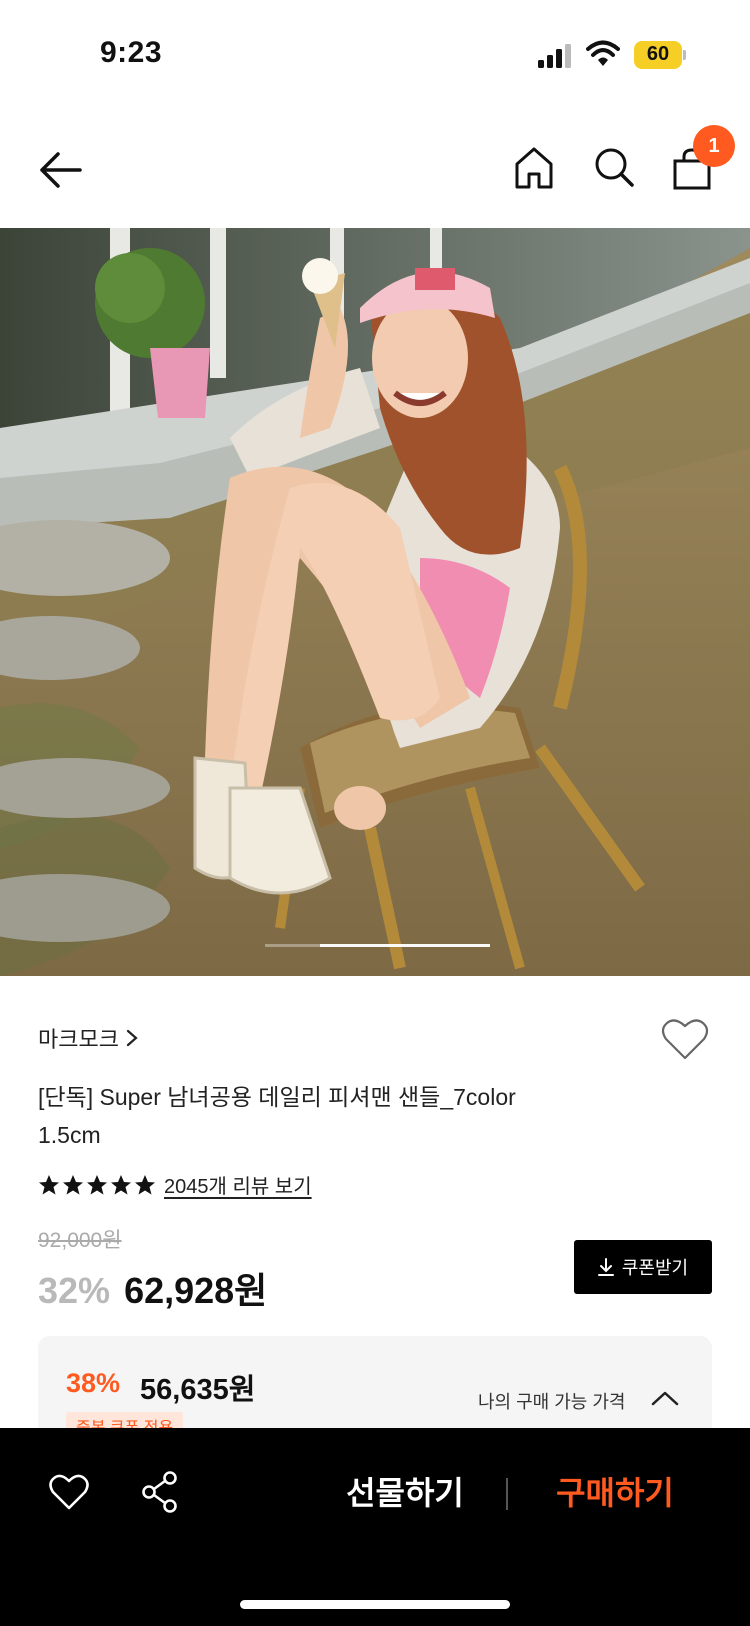  Describe the element at coordinates (615, 1493) in the screenshot. I see `buy-button: 구매하기` at that location.